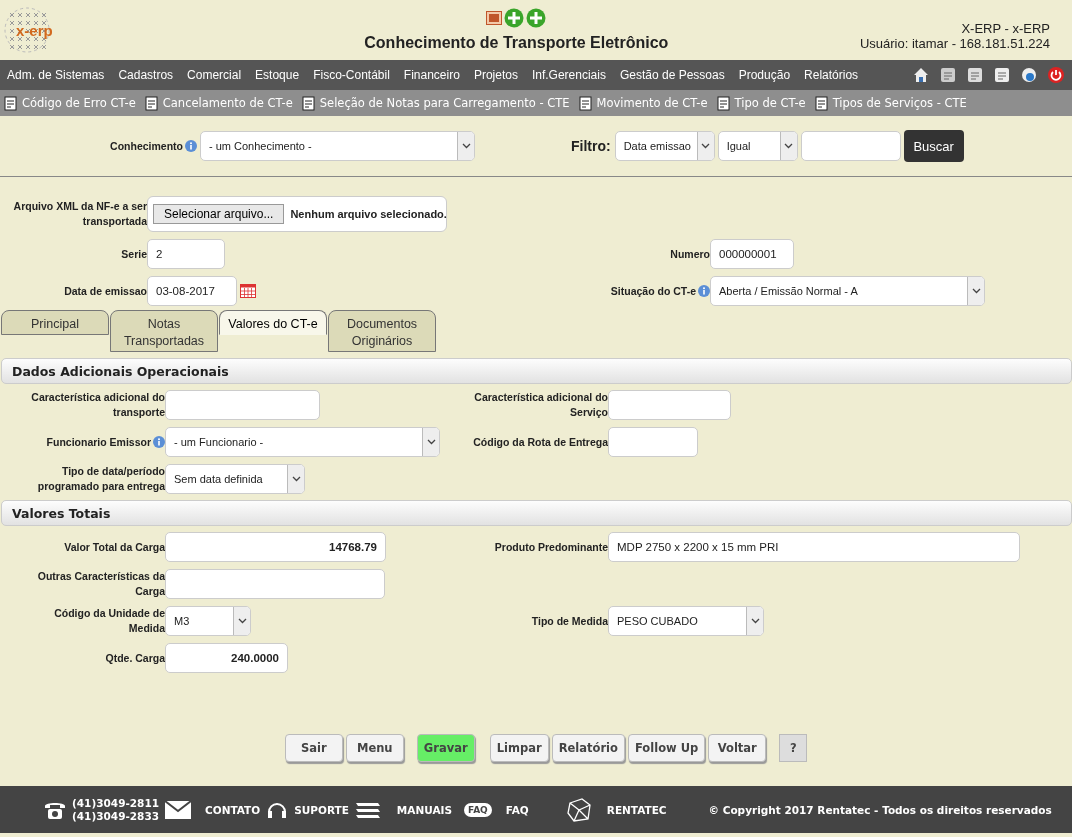  Describe the element at coordinates (954, 43) in the screenshot. I see `user-info: Usuário: itamar - 168.181.51.224` at that location.